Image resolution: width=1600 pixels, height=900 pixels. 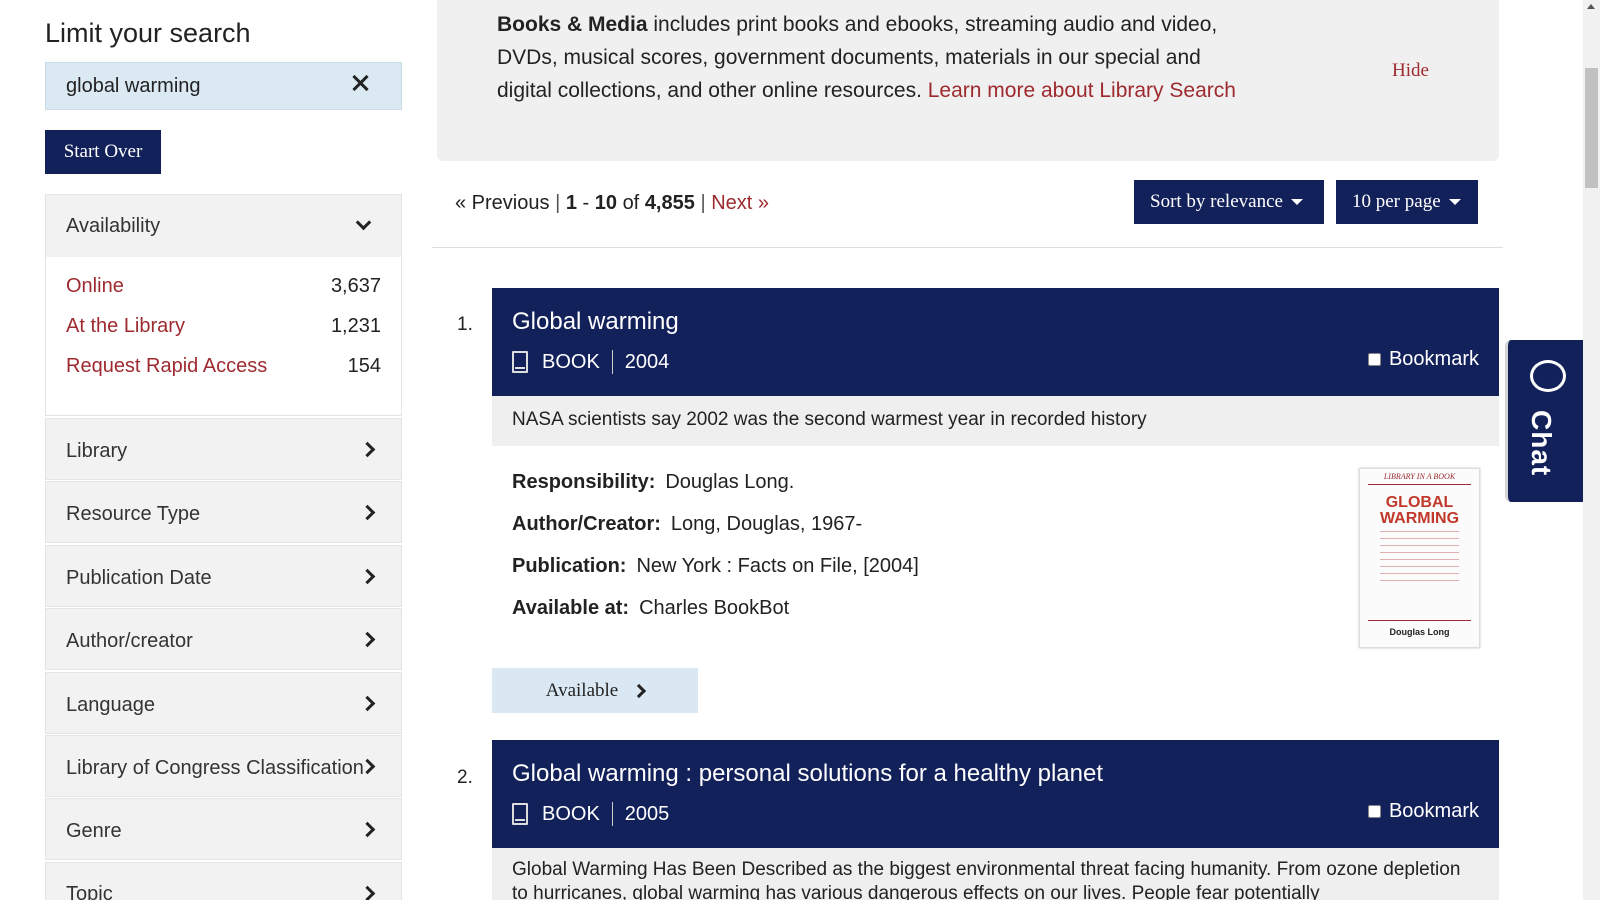 I want to click on facet-topic: Topic, so click(x=223, y=881).